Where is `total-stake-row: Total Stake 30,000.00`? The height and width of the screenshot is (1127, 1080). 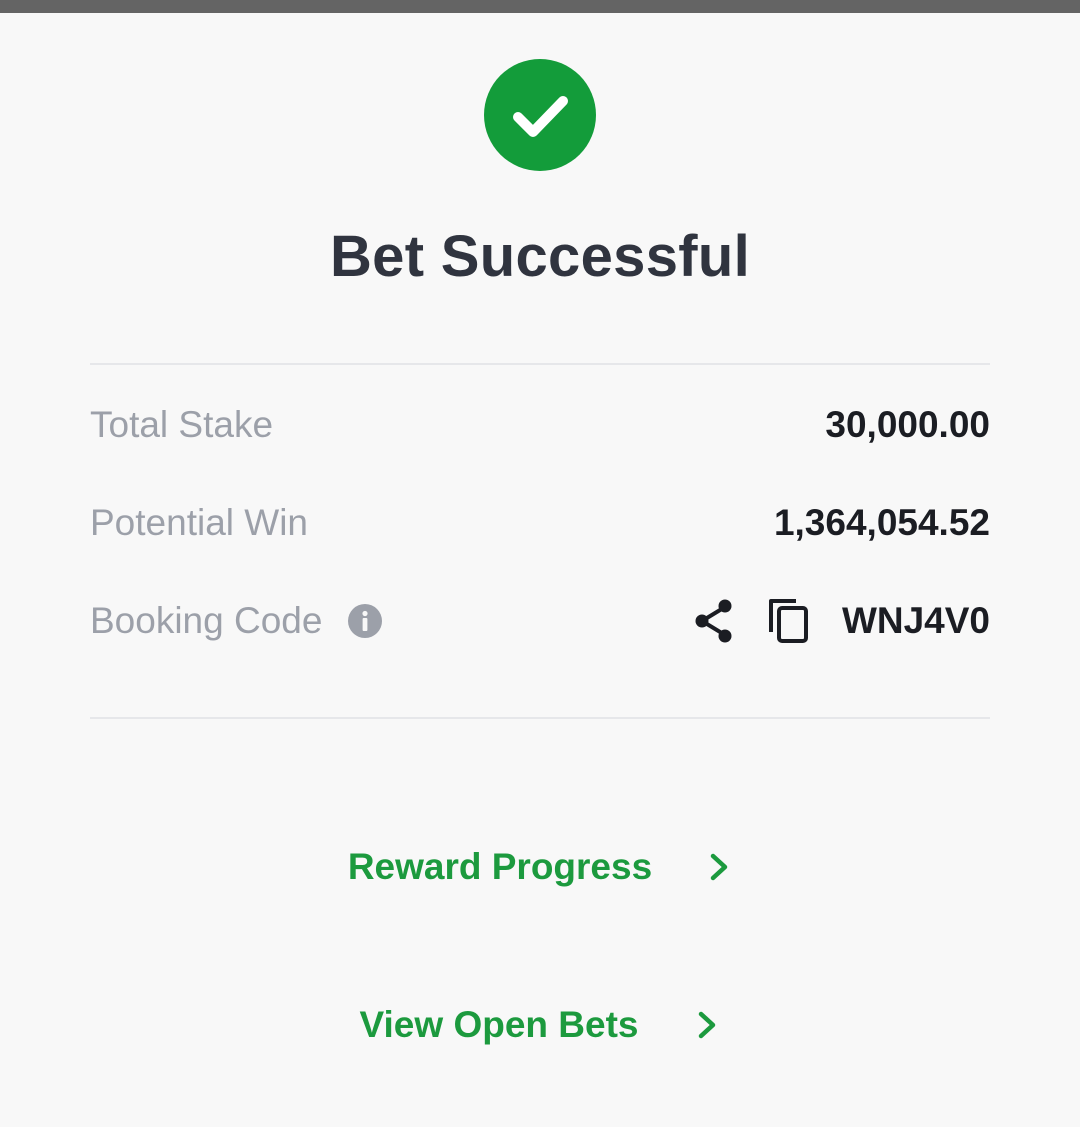
total-stake-row: Total Stake 30,000.00 is located at coordinates (540, 425).